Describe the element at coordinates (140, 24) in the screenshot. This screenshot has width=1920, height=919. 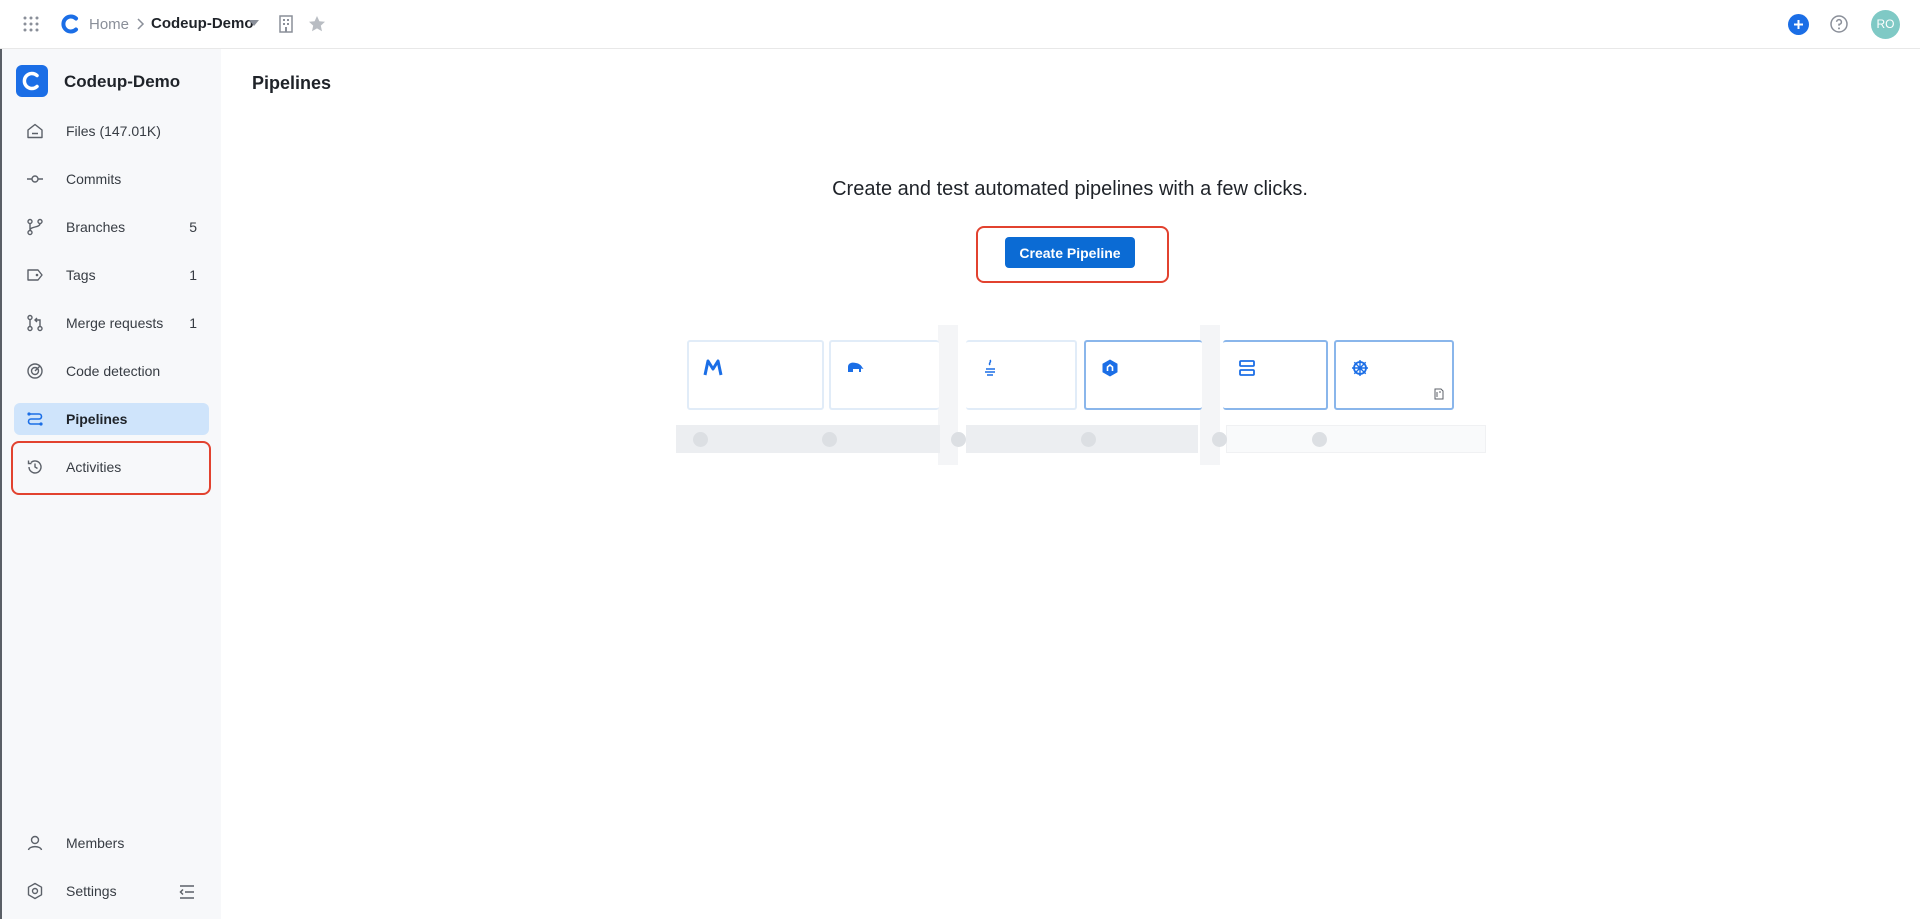
I see `breadcrumb-chevron-icon` at that location.